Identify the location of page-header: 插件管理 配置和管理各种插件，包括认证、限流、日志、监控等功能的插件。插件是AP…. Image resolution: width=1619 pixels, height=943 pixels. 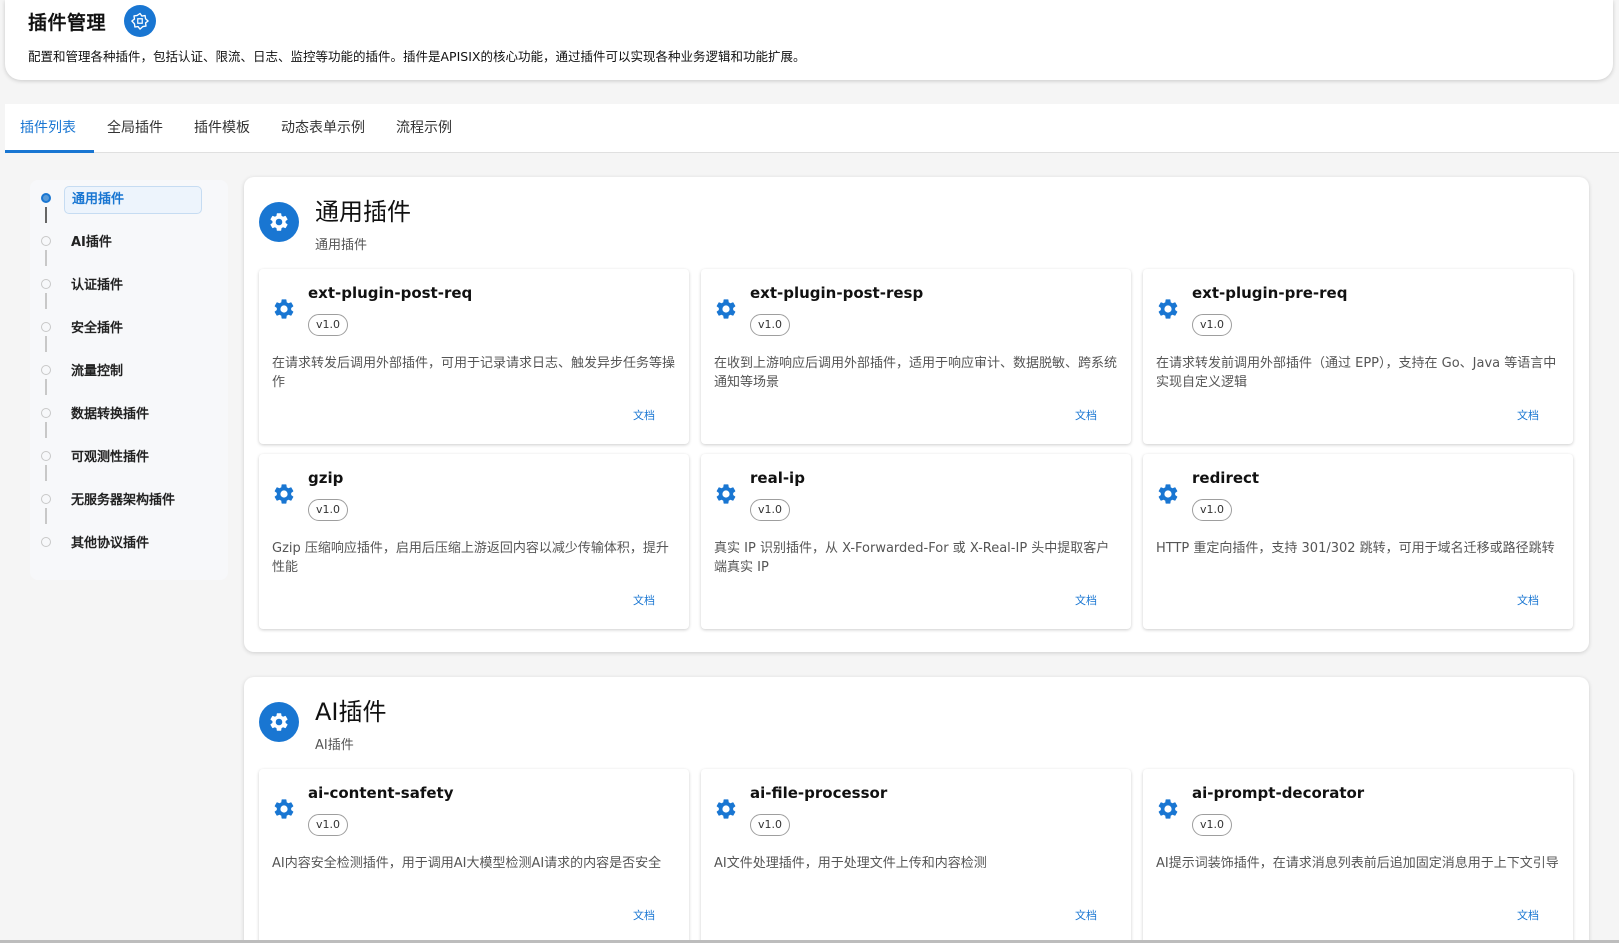
(809, 40).